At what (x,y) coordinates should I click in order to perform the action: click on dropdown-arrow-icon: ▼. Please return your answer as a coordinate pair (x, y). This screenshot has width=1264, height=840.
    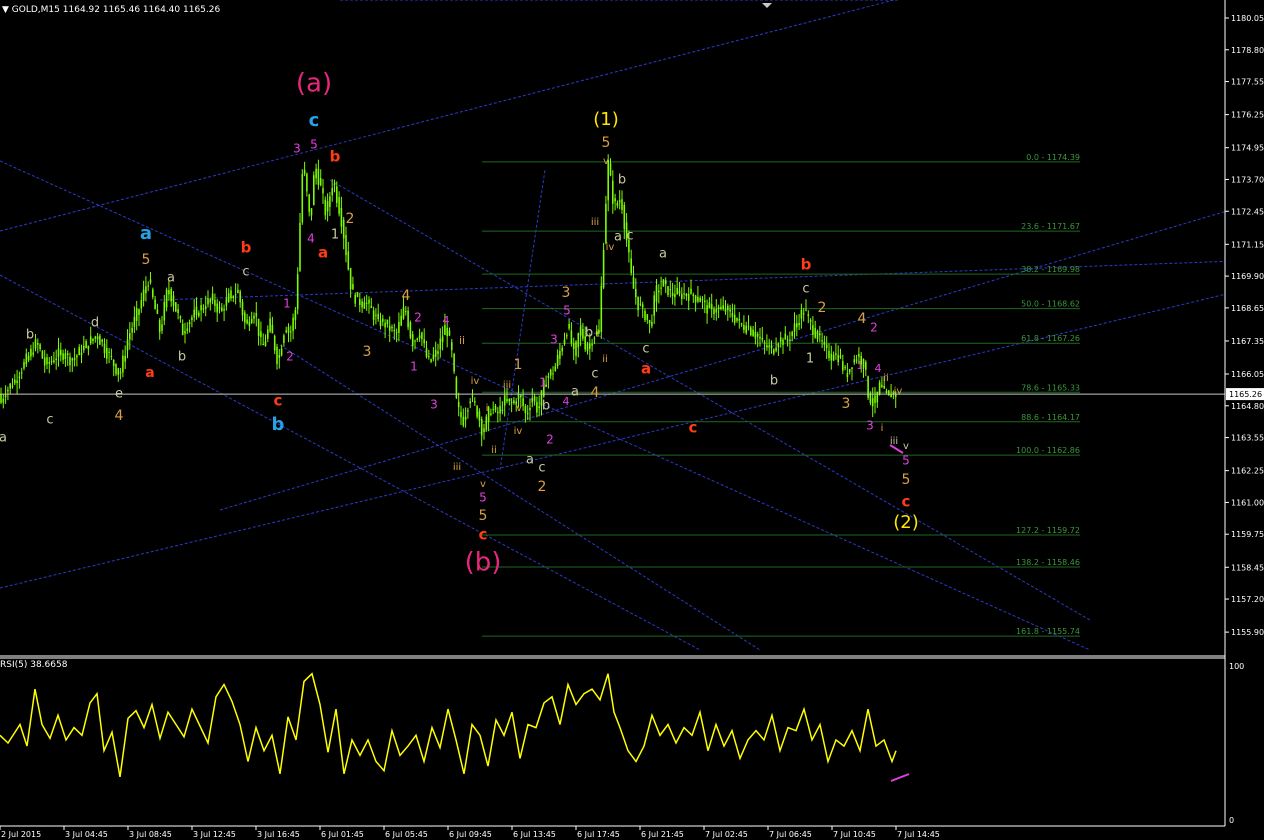
    Looking at the image, I should click on (5, 10).